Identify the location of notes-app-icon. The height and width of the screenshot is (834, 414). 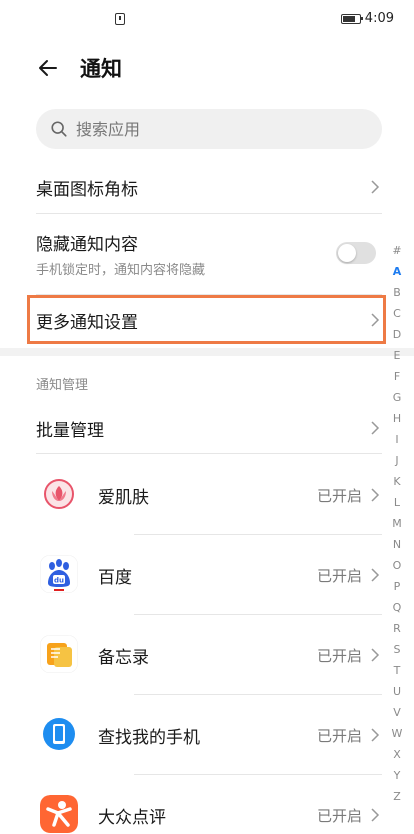
(59, 654).